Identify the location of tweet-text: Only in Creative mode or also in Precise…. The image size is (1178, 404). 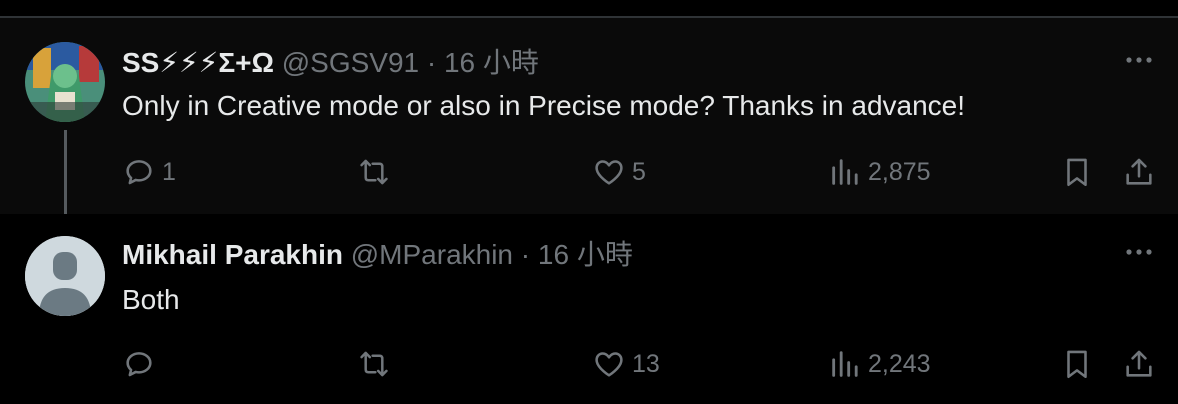
(544, 105).